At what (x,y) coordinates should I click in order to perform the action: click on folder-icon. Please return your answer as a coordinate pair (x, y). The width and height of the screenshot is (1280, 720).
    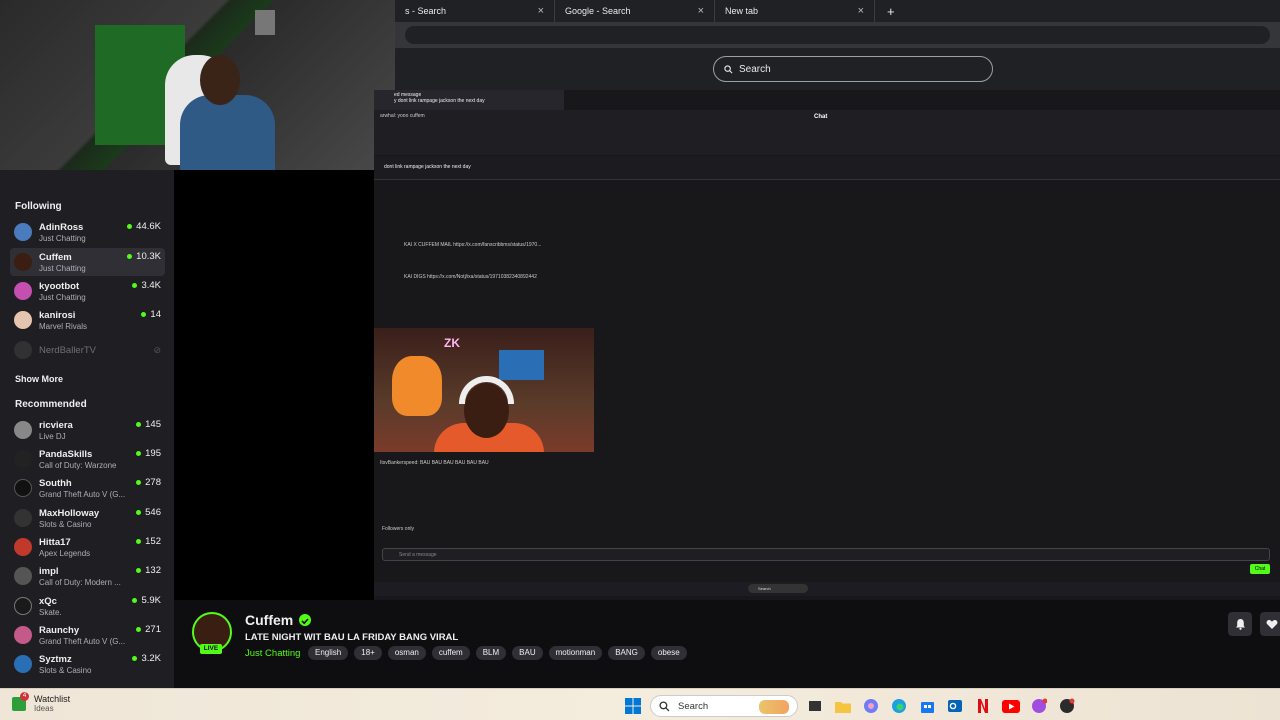
    Looking at the image, I should click on (843, 707).